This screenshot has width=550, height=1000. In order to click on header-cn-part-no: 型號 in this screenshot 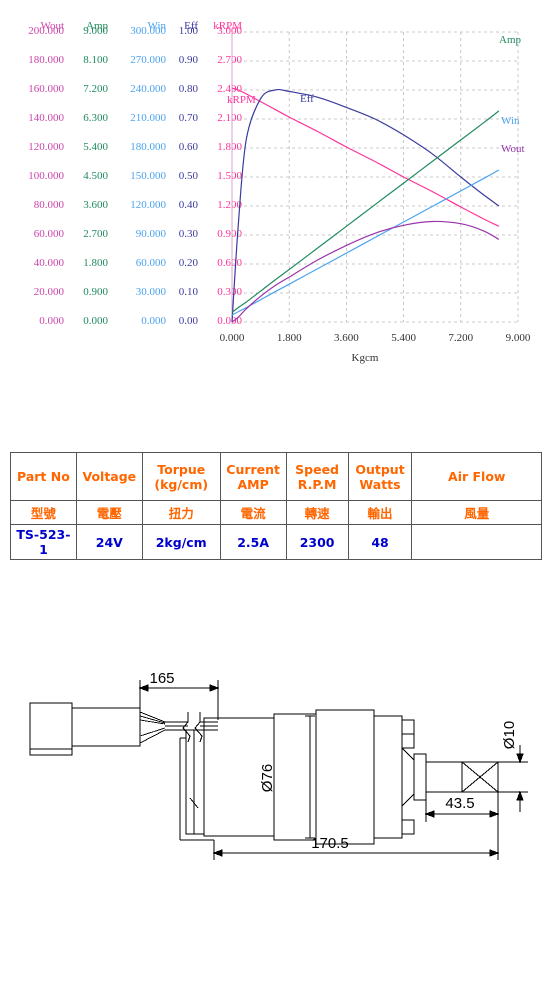, I will do `click(43, 512)`.